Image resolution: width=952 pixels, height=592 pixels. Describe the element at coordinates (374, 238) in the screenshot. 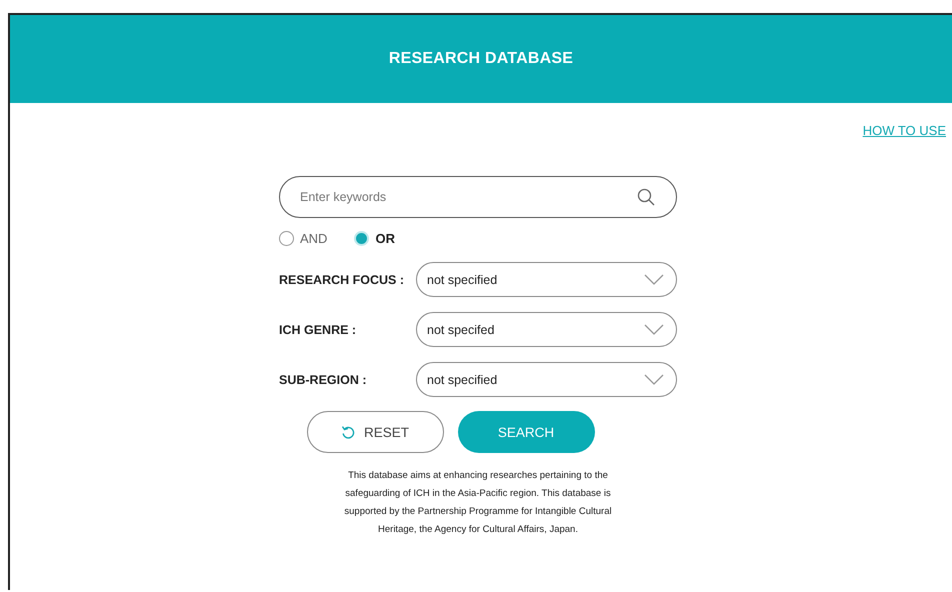

I see `radio-option: OR` at that location.